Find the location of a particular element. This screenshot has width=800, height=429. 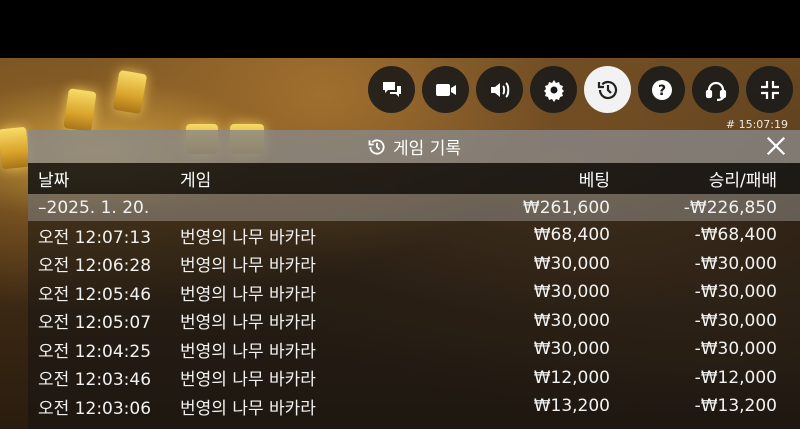

chat-icon is located at coordinates (391, 89).